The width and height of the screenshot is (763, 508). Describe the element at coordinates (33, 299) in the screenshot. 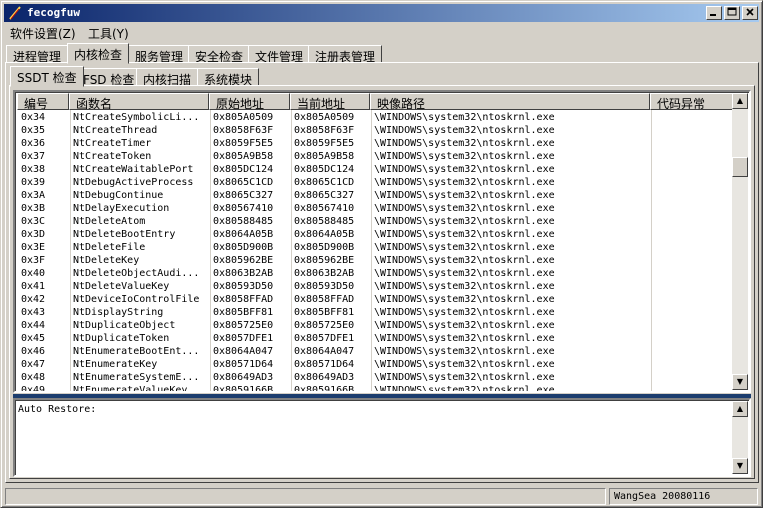

I see `table-cell: 0x42` at that location.